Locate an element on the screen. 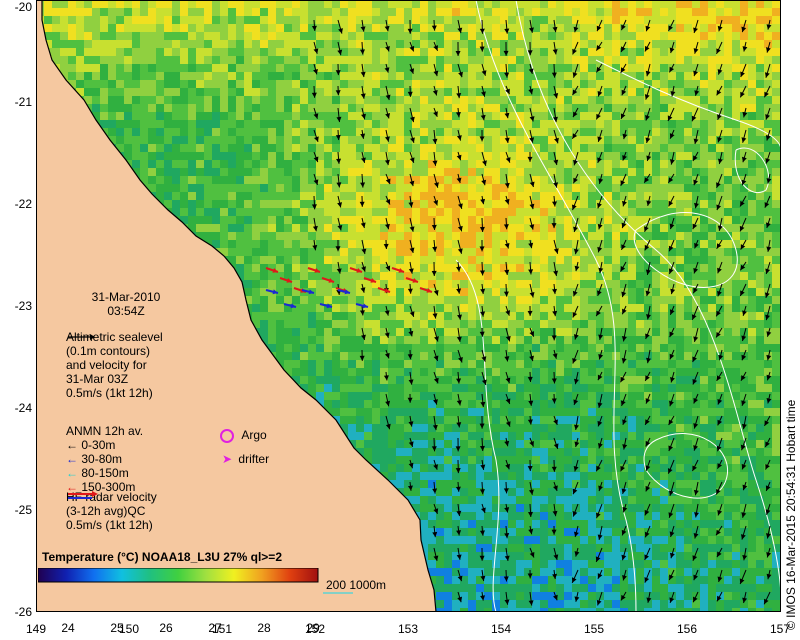 The height and width of the screenshot is (640, 800). altimetry-line-2: (0.1m contours) is located at coordinates (108, 351).